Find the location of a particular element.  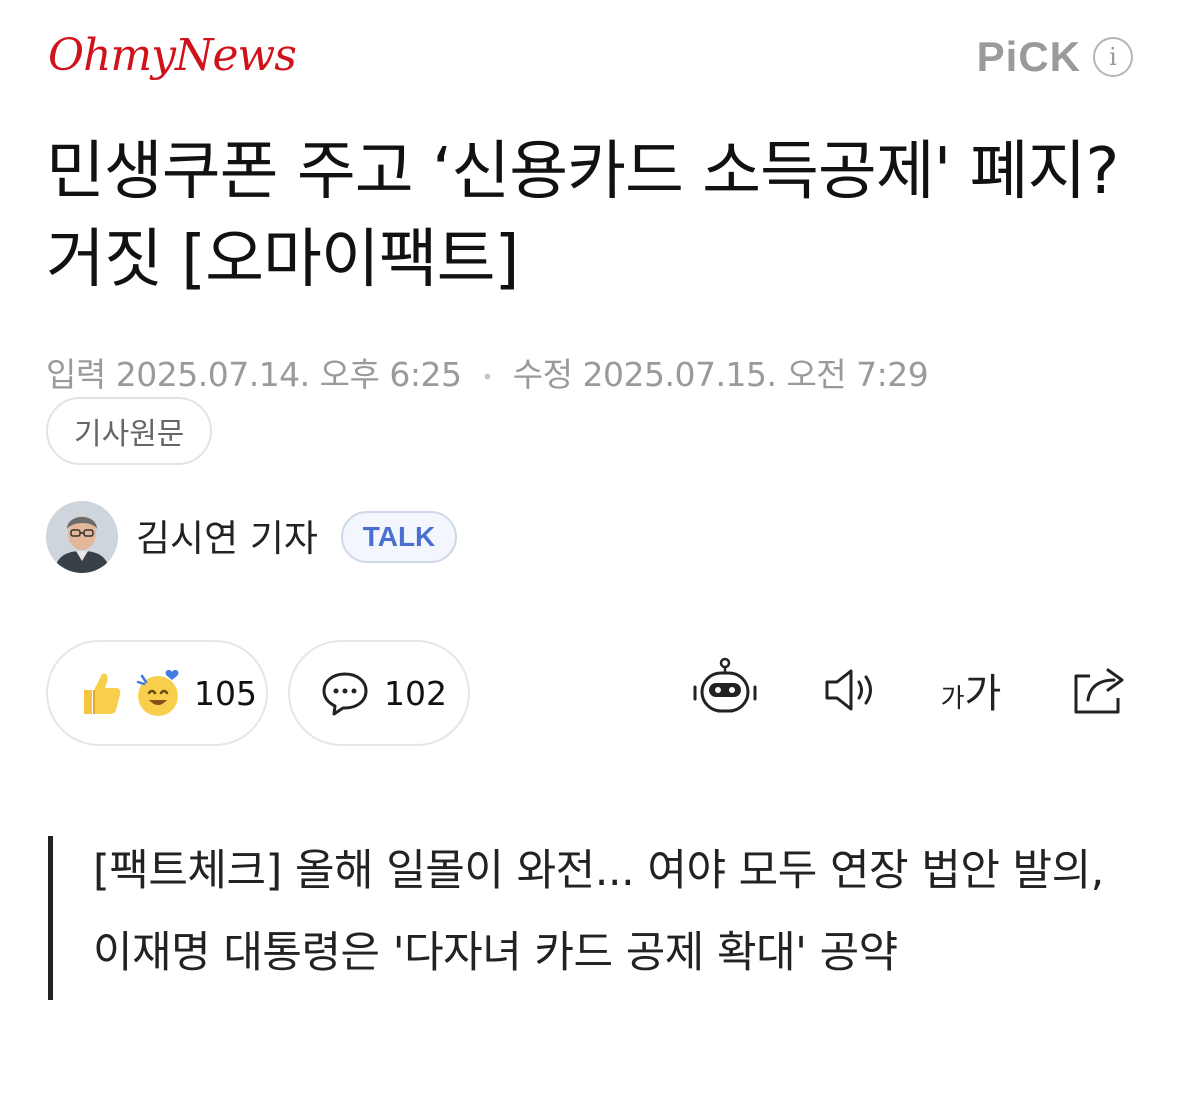

pick-label: PiCK is located at coordinates (1028, 56).